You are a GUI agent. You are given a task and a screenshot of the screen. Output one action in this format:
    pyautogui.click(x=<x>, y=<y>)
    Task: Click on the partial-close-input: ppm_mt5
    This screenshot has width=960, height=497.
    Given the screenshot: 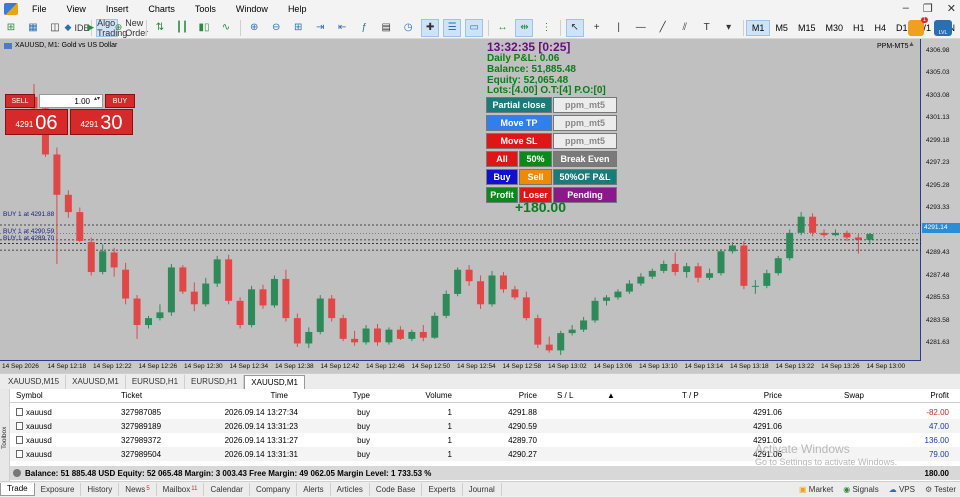 What is the action you would take?
    pyautogui.click(x=585, y=105)
    